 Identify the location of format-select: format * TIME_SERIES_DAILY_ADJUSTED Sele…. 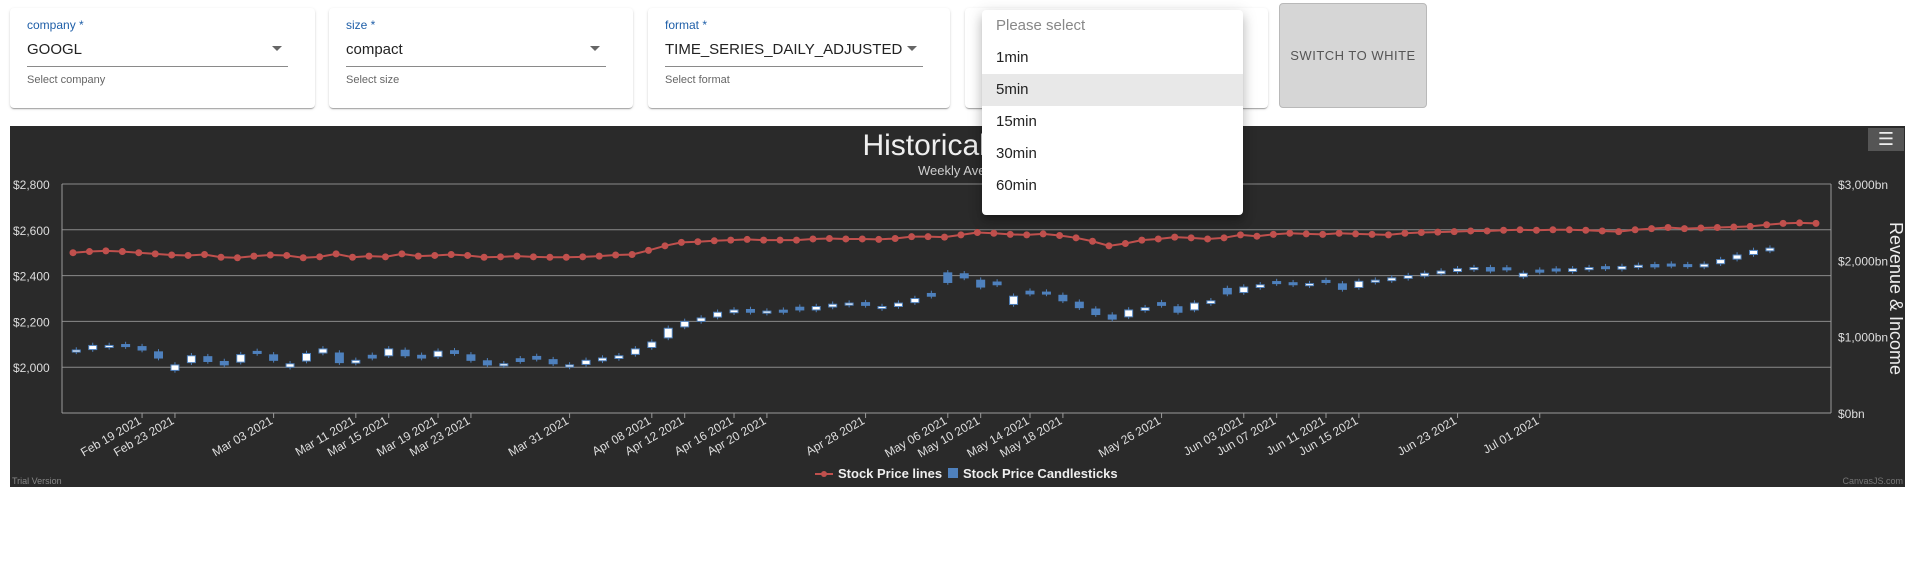
(794, 52).